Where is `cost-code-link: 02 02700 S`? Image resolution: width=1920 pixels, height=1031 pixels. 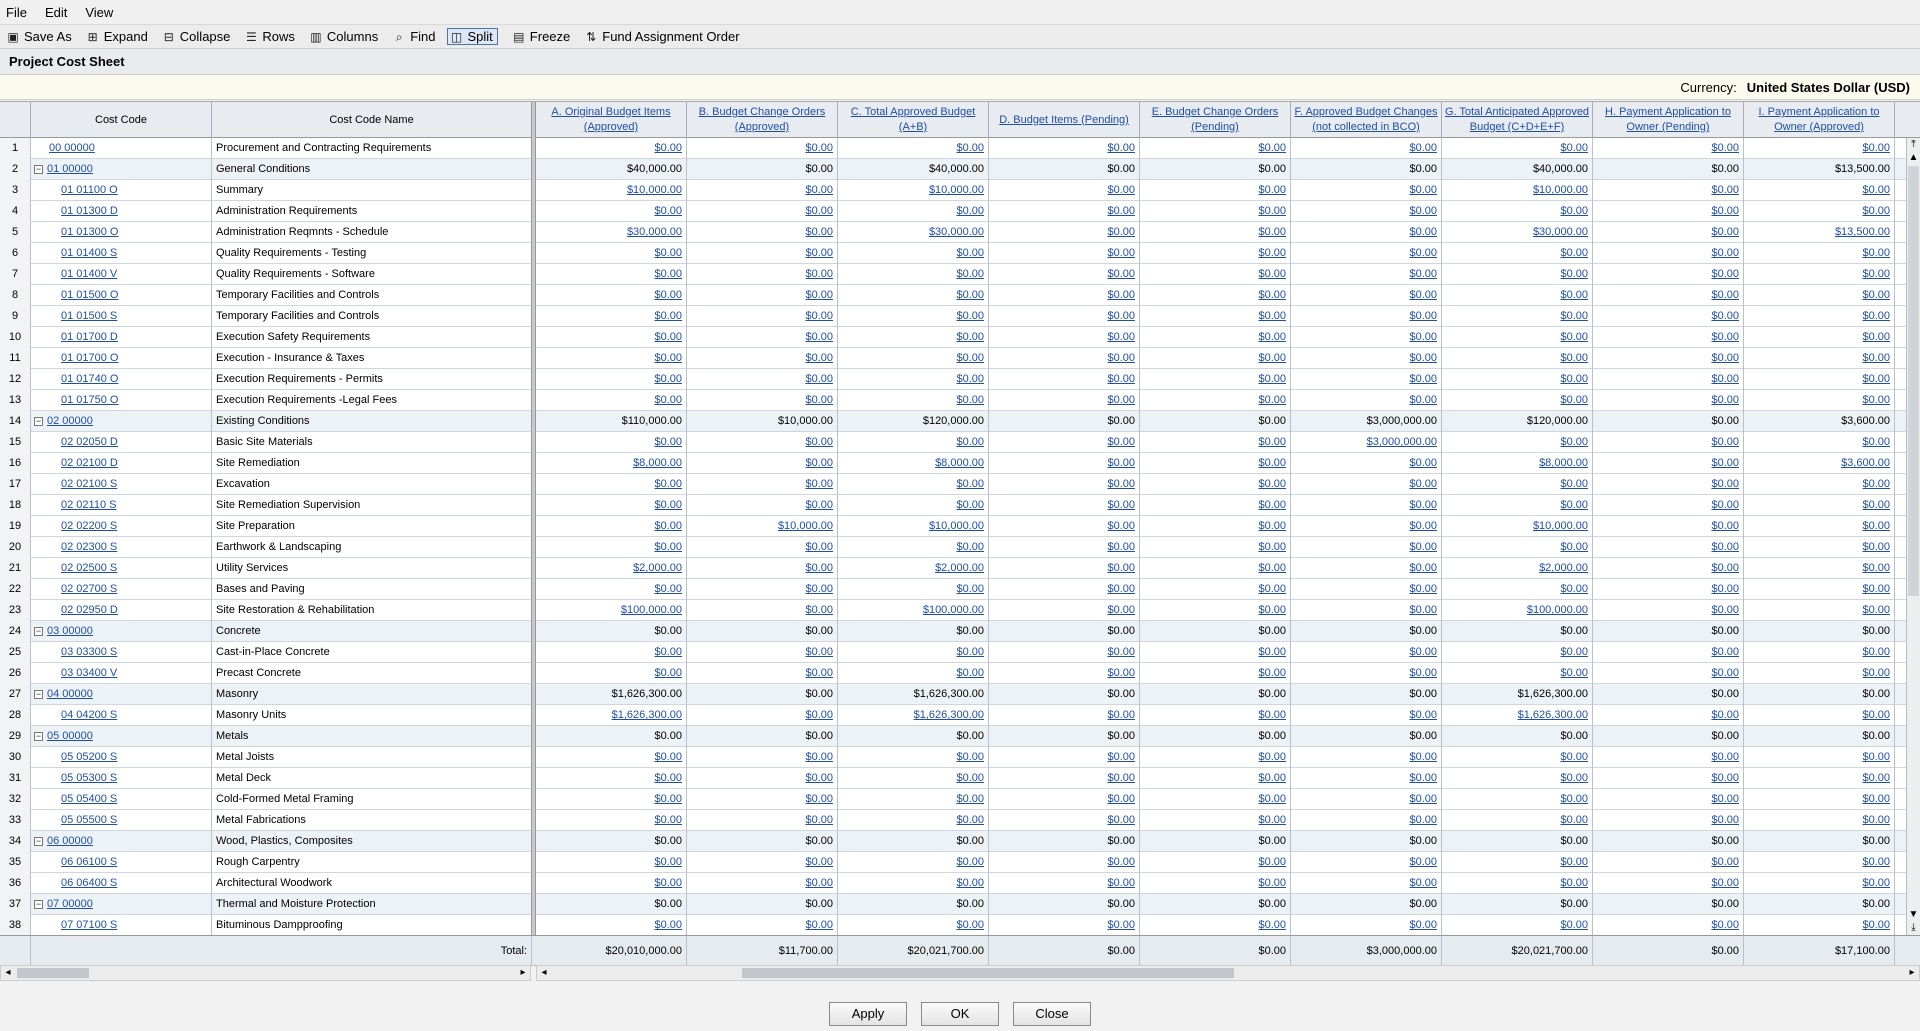 cost-code-link: 02 02700 S is located at coordinates (121, 589).